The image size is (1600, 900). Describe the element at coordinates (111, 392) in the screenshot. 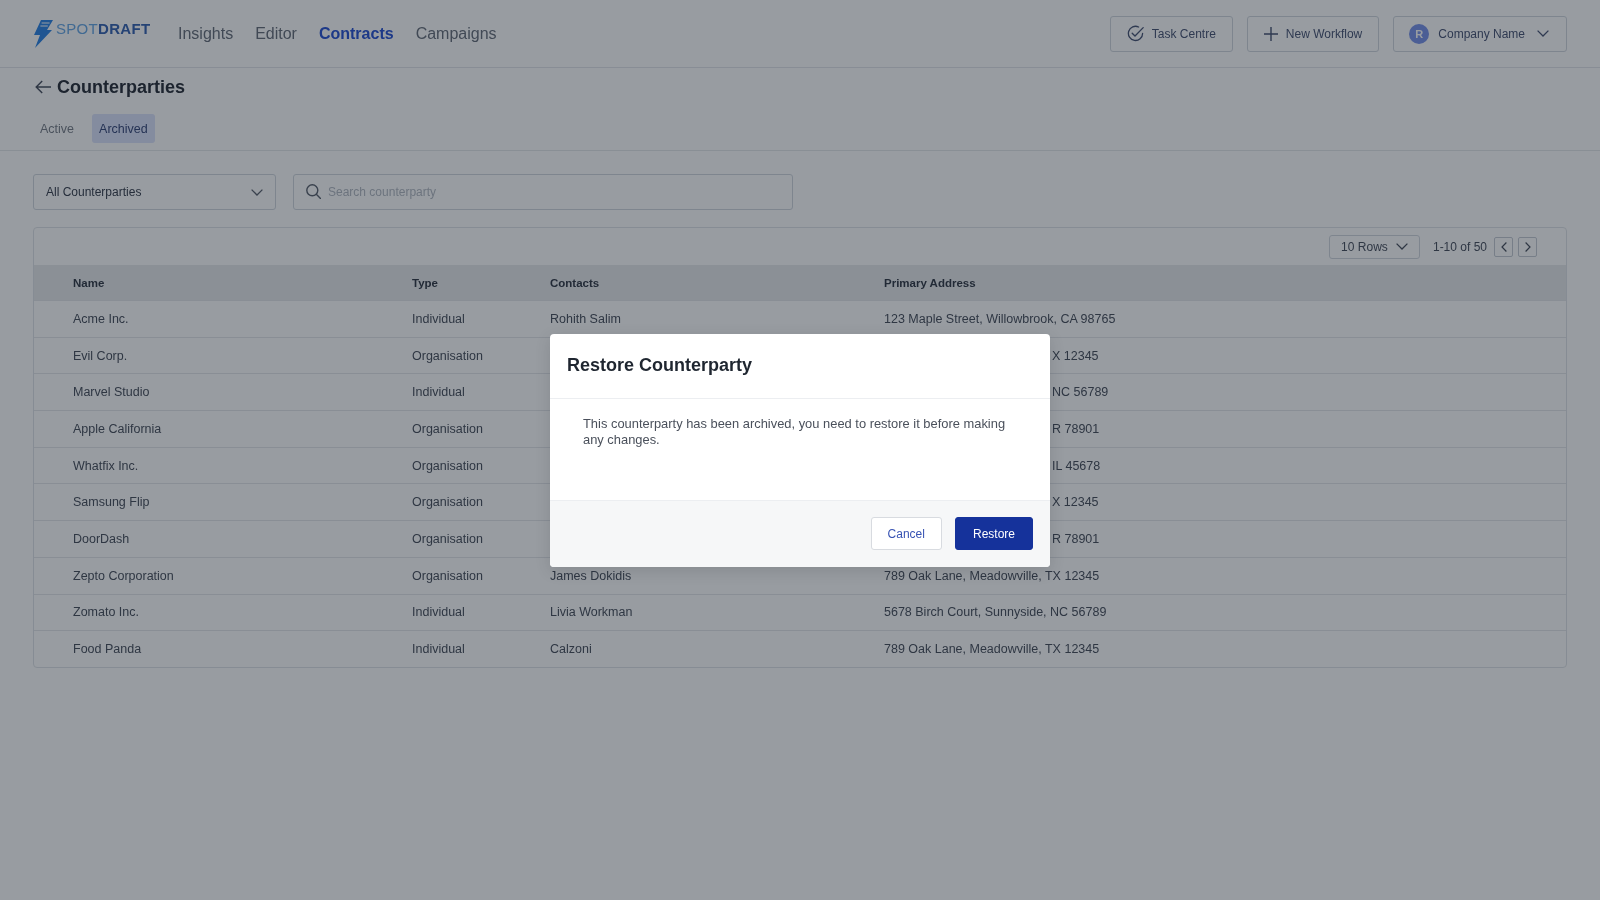

I see `table-cell: Marvel Studio` at that location.